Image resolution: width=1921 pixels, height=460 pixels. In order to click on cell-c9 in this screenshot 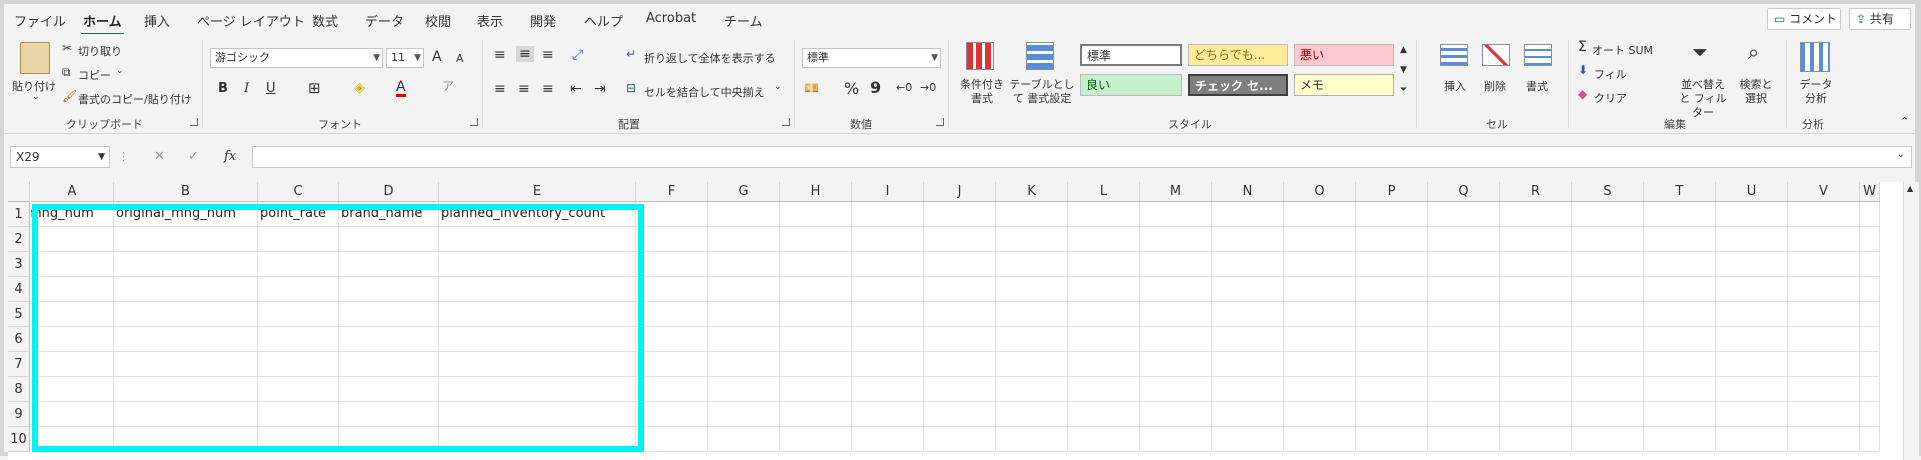, I will do `click(298, 414)`.